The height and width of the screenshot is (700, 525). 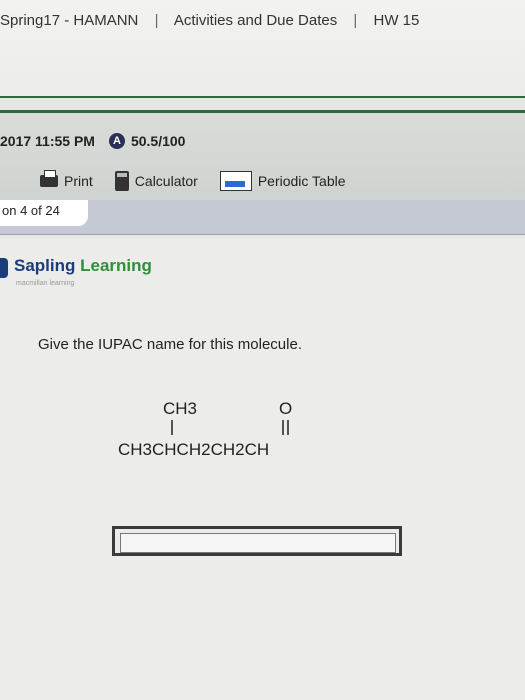 What do you see at coordinates (285, 408) in the screenshot?
I see `carbonyl-oxygen-label: O` at bounding box center [285, 408].